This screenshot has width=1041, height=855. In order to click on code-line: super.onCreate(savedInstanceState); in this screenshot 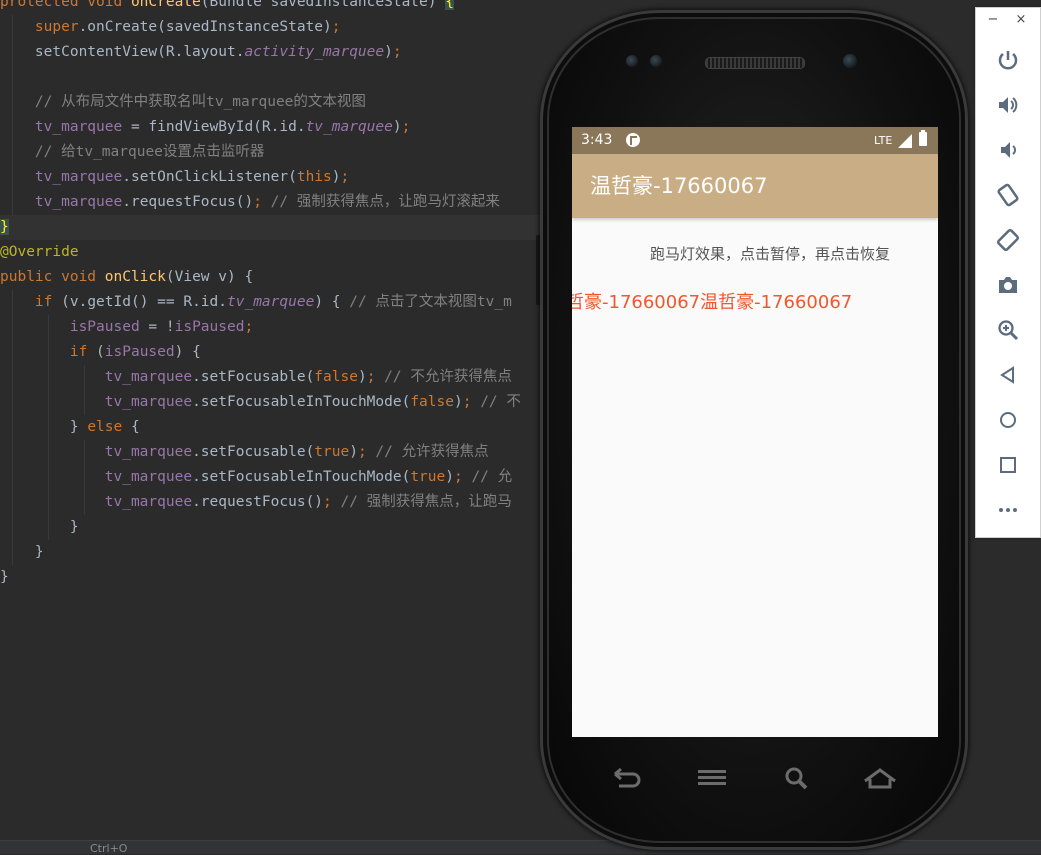, I will do `click(170, 27)`.